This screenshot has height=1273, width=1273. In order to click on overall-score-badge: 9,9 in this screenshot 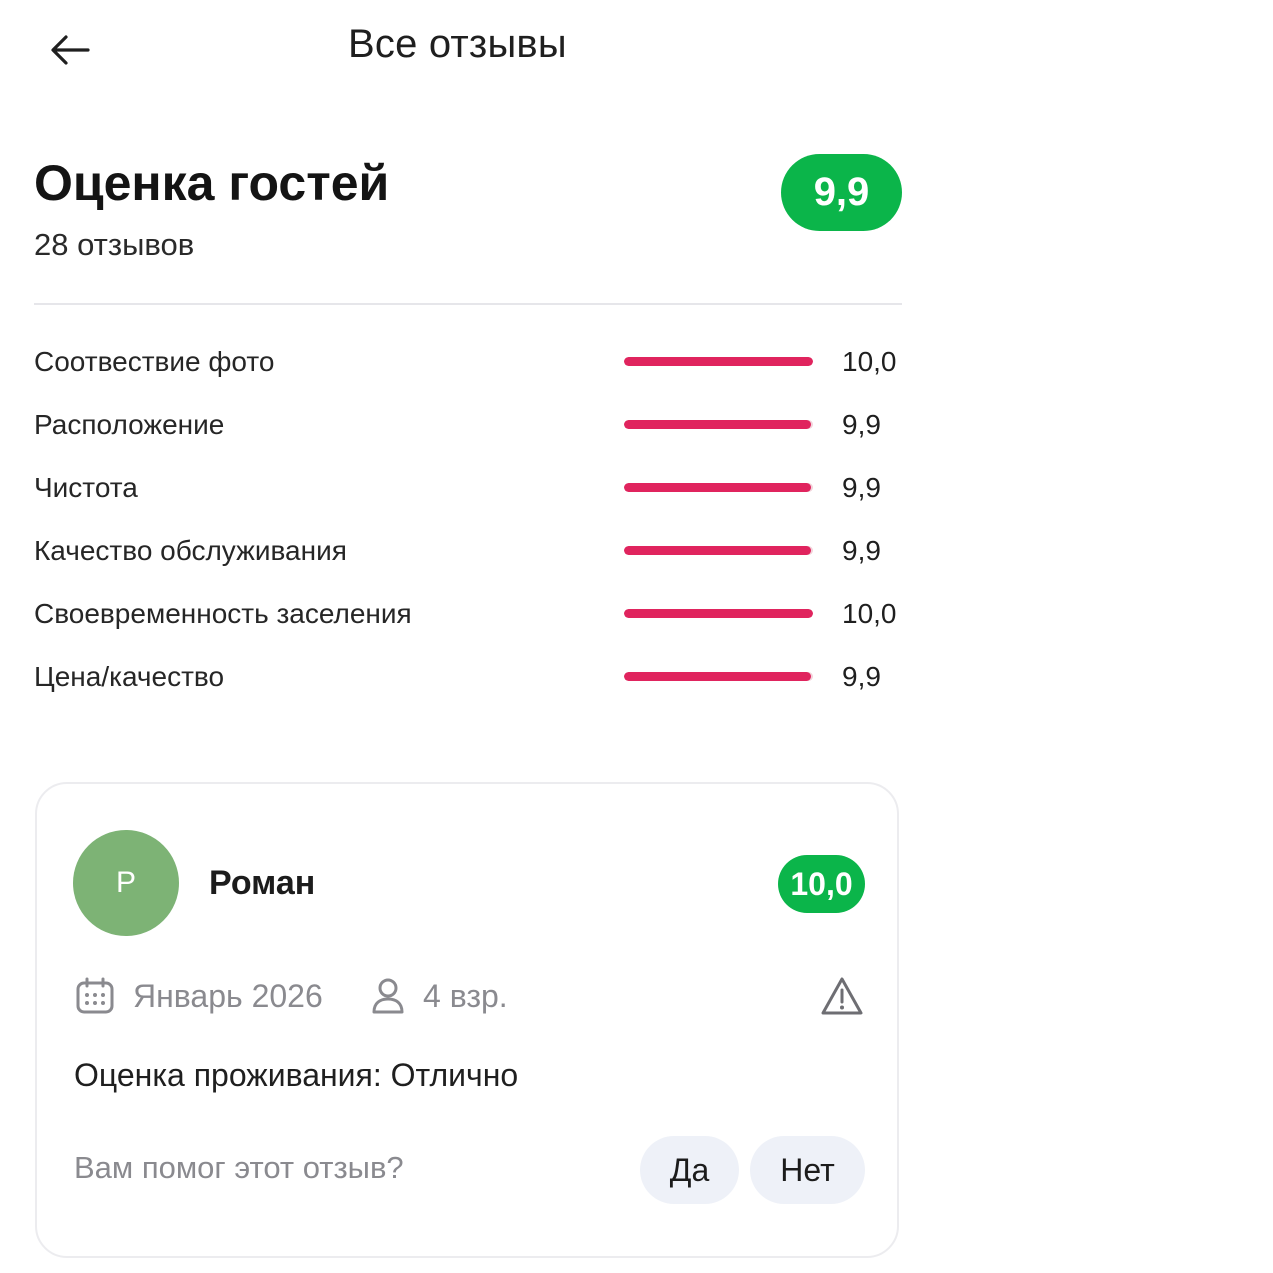, I will do `click(841, 192)`.